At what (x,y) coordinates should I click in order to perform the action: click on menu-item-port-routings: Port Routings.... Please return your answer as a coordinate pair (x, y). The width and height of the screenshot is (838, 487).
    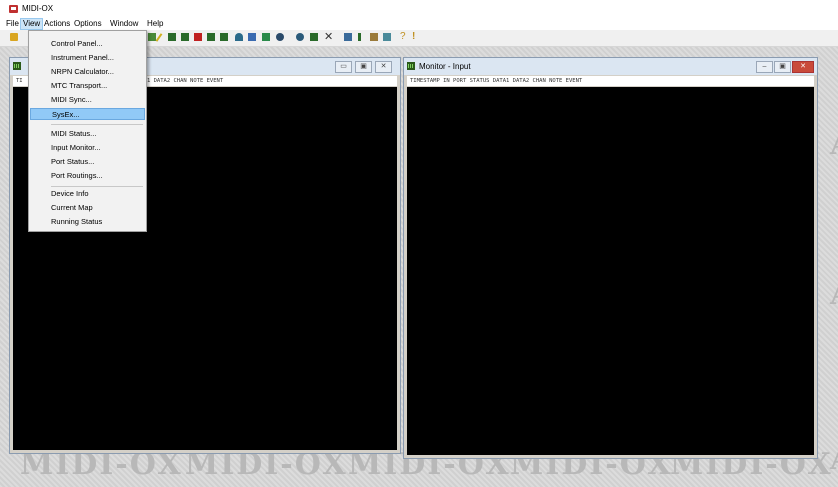
    Looking at the image, I should click on (87, 176).